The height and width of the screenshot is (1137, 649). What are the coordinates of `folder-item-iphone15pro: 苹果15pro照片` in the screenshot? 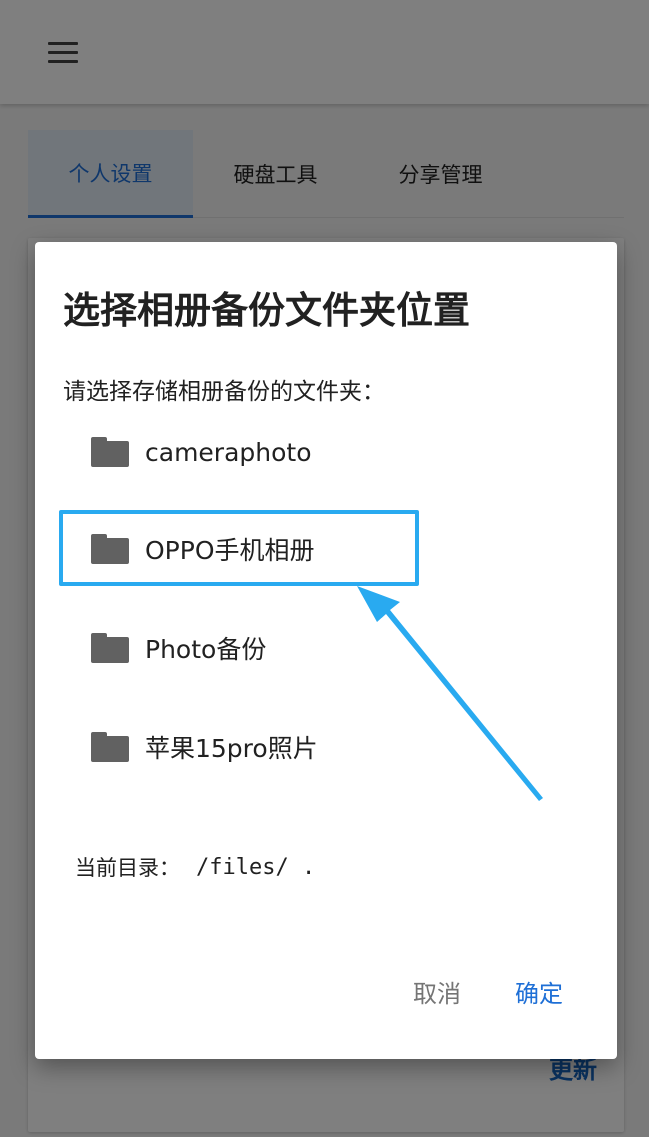 It's located at (204, 747).